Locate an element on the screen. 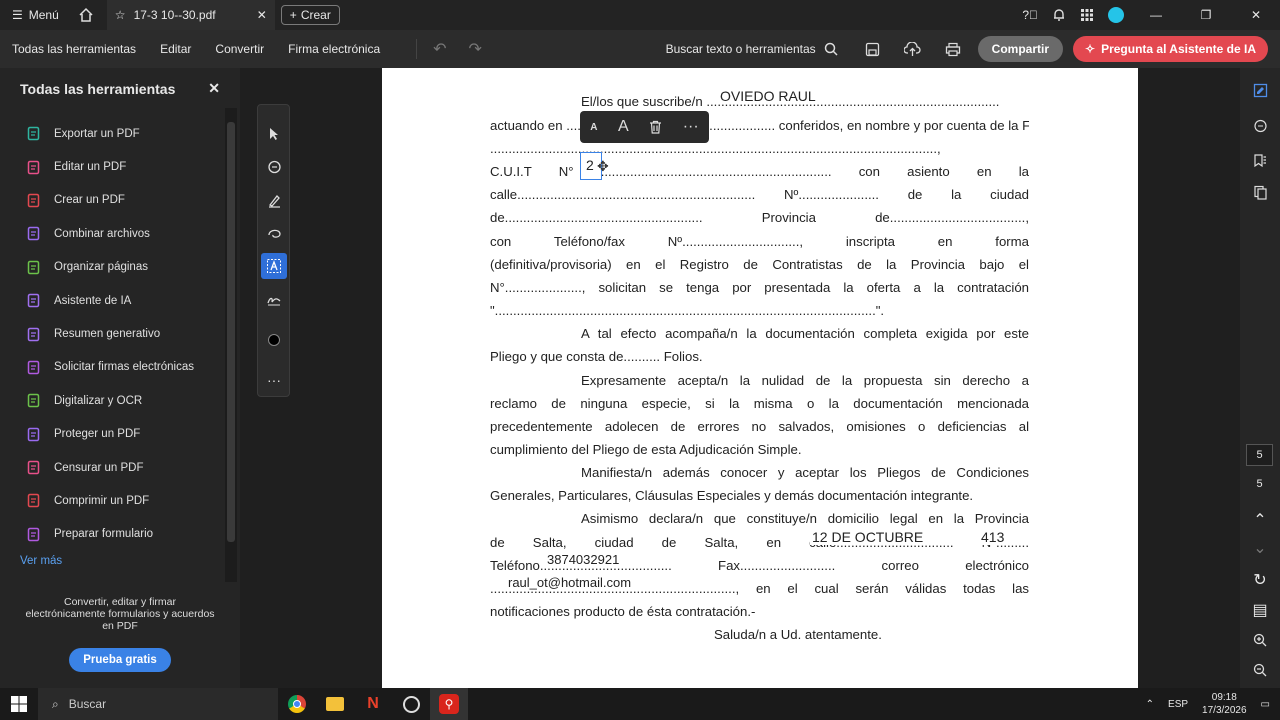  filled-name: OVIEDO RAUL is located at coordinates (768, 96).